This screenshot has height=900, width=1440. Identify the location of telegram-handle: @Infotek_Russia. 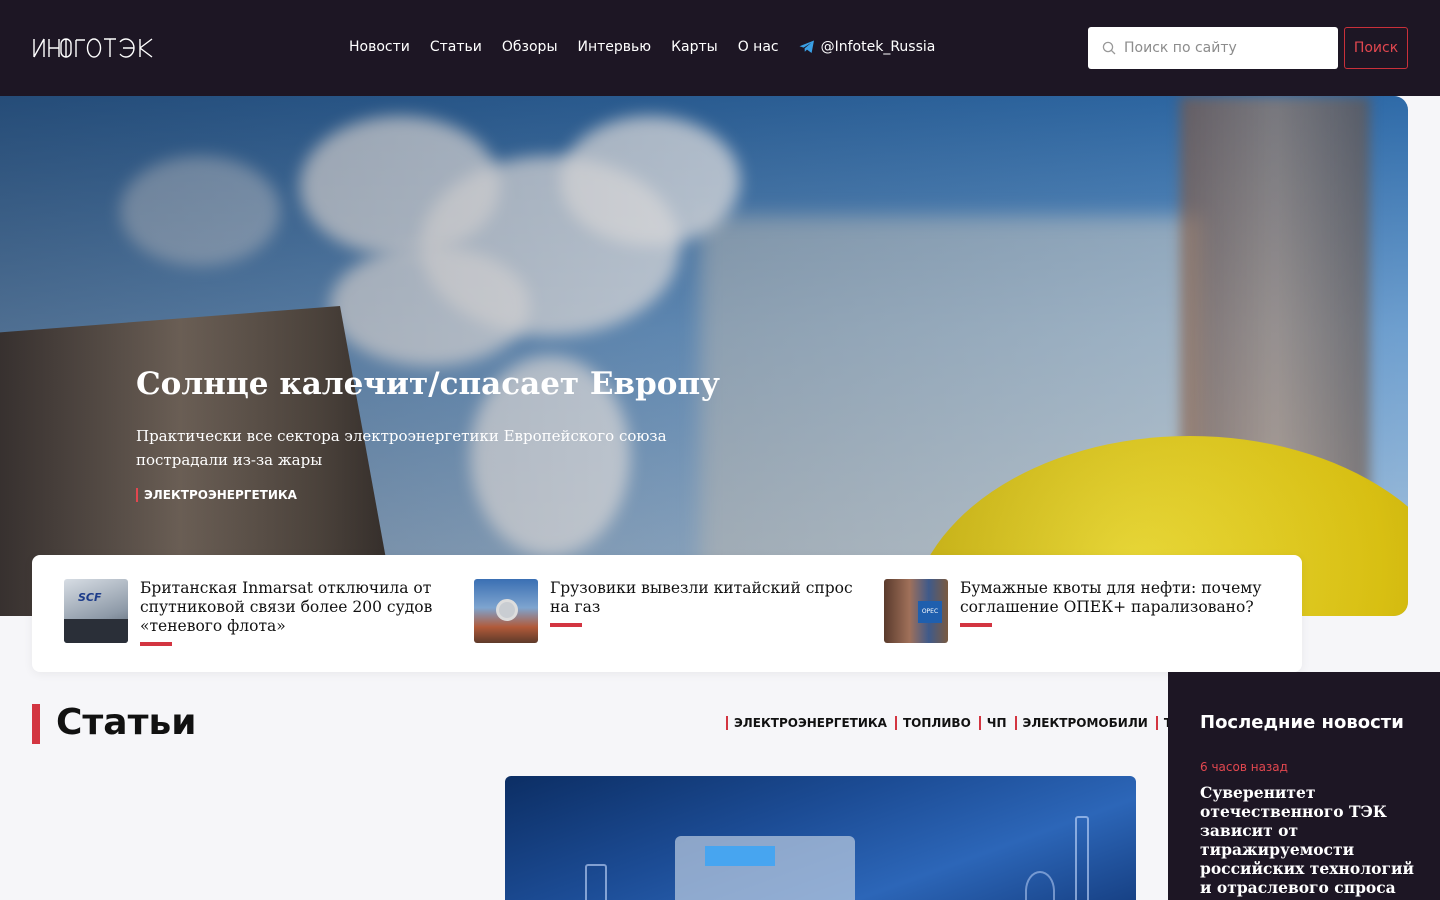
(878, 47).